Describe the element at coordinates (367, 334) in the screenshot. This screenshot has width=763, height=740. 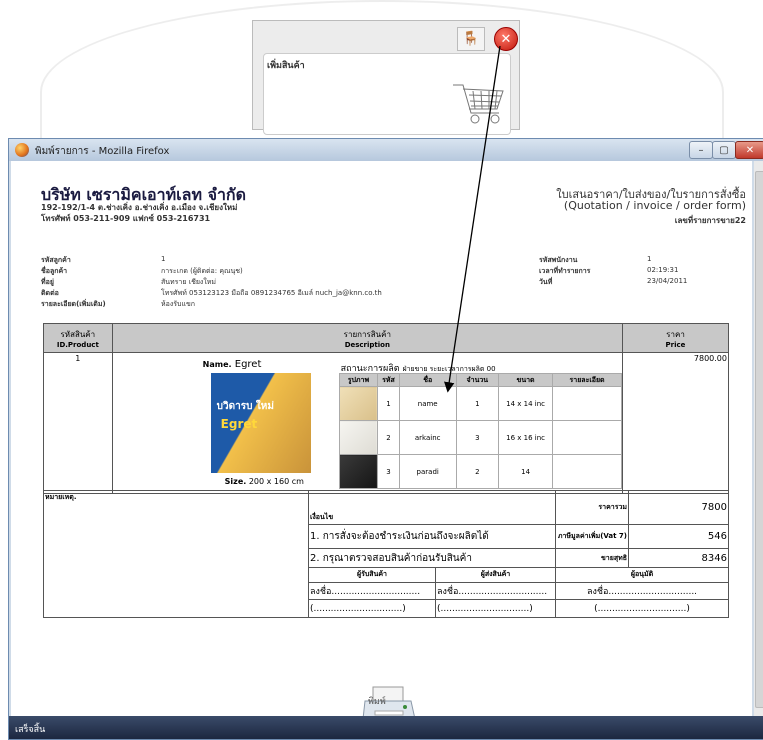
I see `header-desc-th: รายการสินค้า` at that location.